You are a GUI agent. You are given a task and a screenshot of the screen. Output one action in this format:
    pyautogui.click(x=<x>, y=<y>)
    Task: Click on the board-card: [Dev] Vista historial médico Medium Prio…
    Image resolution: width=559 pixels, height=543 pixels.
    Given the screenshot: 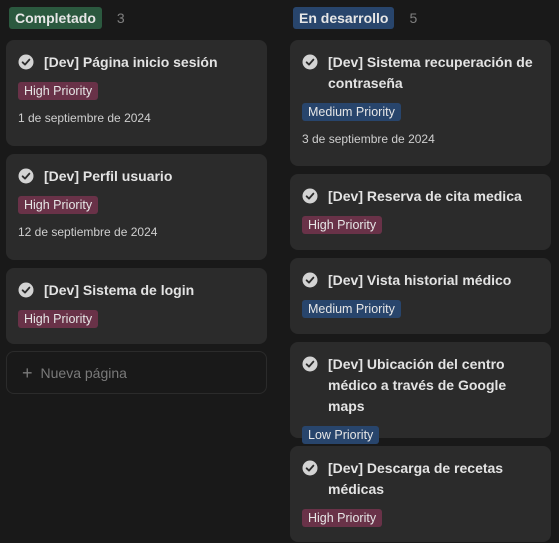 What is the action you would take?
    pyautogui.click(x=420, y=296)
    